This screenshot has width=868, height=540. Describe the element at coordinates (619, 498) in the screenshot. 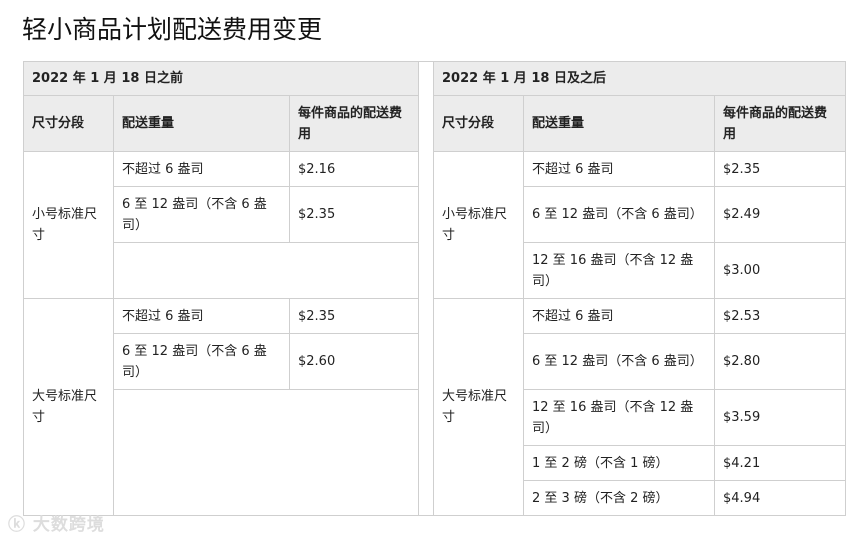

I see `weight-cell: 2 至 3 磅（不含 2 磅）` at that location.